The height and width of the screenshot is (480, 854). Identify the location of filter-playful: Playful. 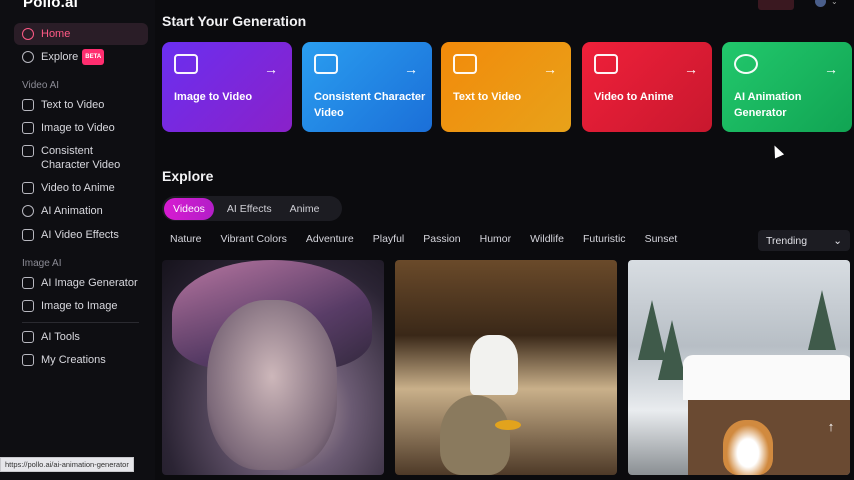
(389, 239).